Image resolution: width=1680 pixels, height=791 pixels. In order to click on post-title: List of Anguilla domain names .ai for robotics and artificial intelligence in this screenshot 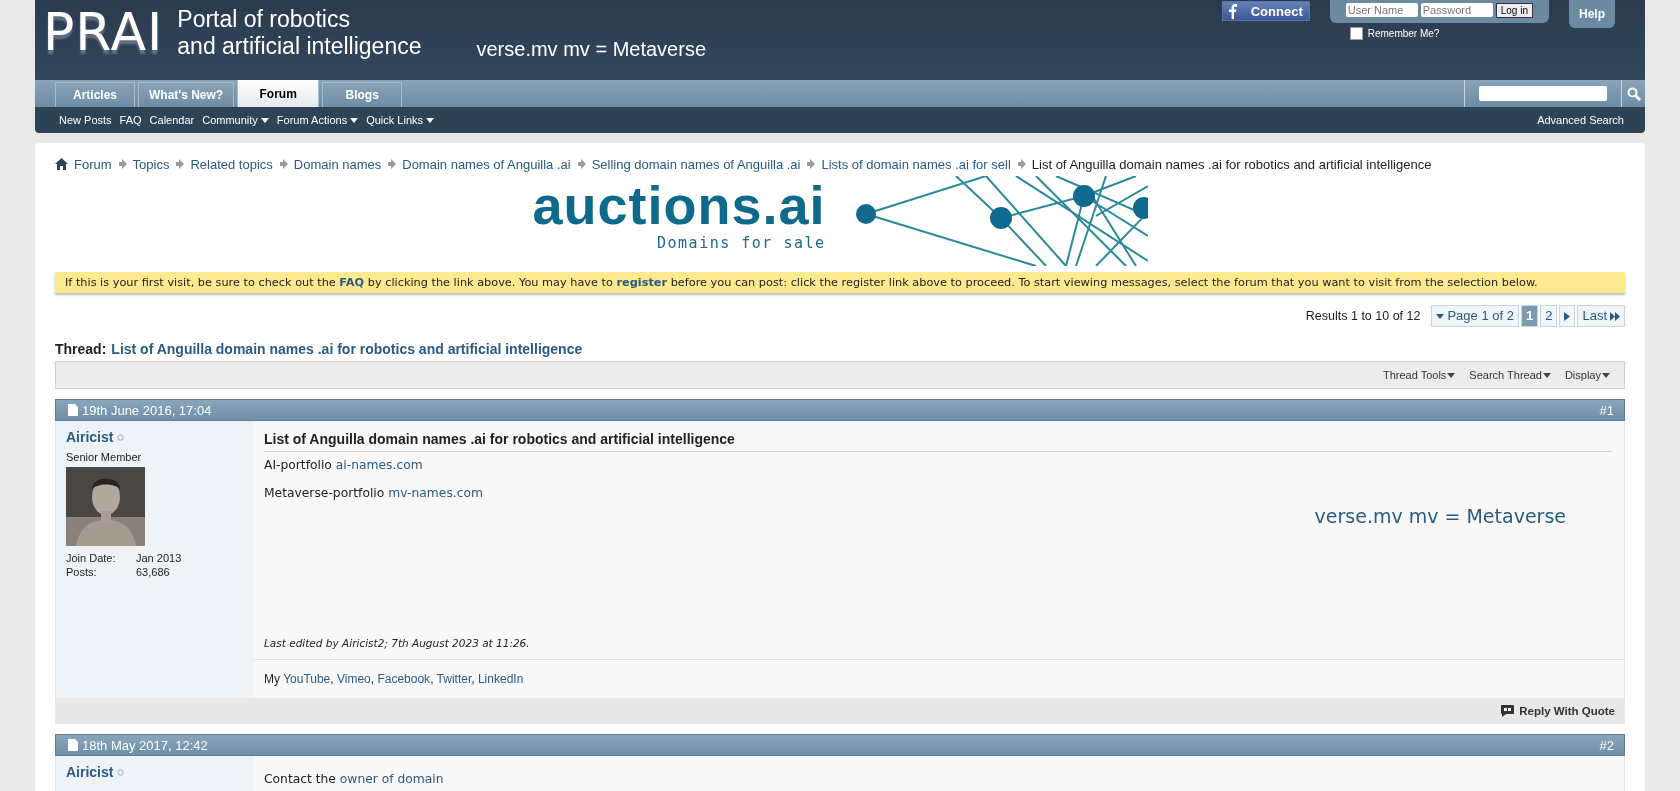, I will do `click(938, 441)`.